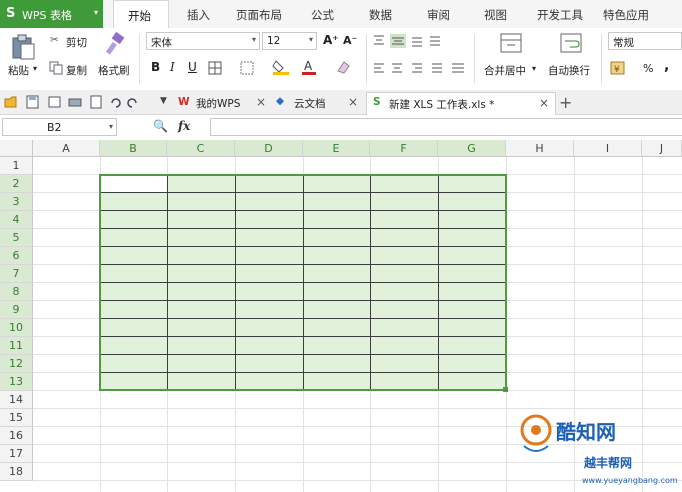 The width and height of the screenshot is (682, 492). Describe the element at coordinates (269, 148) in the screenshot. I see `column-header-d: D` at that location.